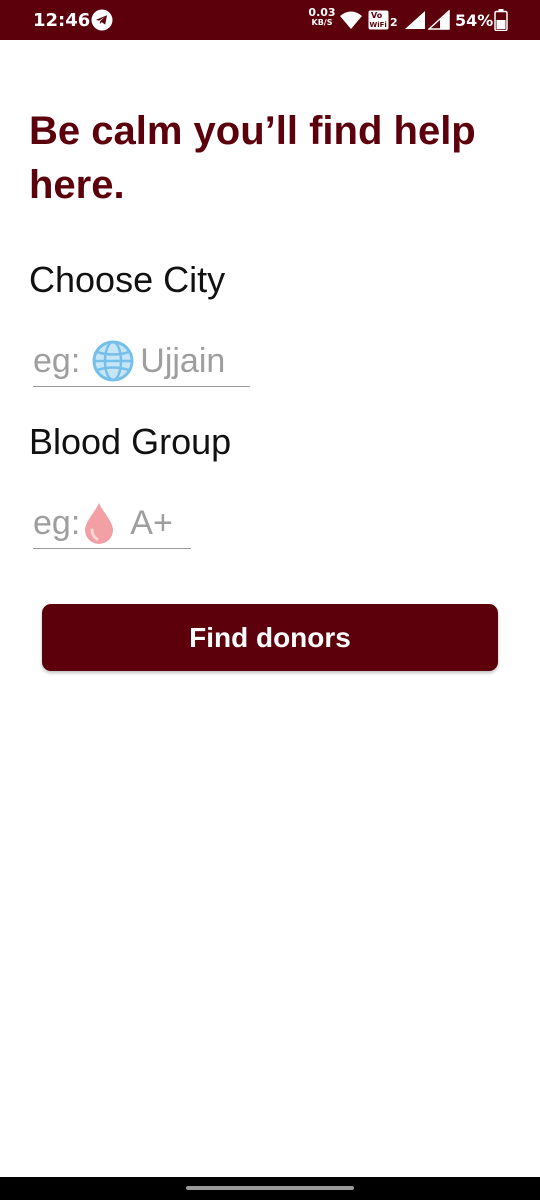 This screenshot has height=1200, width=540. Describe the element at coordinates (57, 360) in the screenshot. I see `city-placeholder-prefix: eg:` at that location.